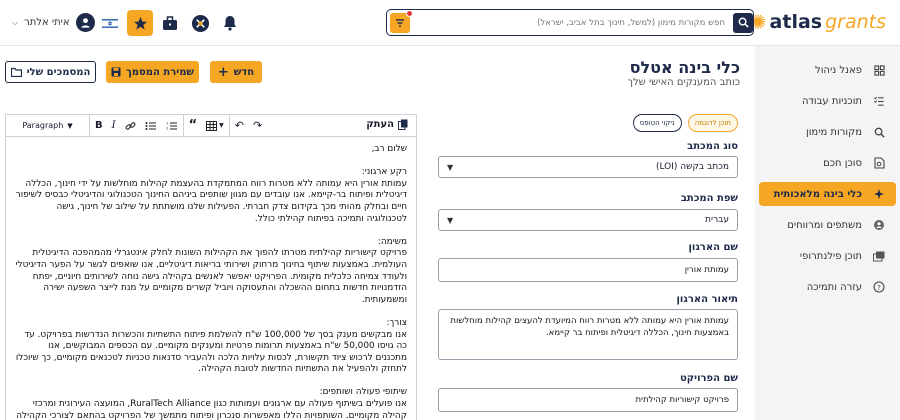 This screenshot has width=900, height=420. I want to click on new-button-label: חדש, so click(244, 72).